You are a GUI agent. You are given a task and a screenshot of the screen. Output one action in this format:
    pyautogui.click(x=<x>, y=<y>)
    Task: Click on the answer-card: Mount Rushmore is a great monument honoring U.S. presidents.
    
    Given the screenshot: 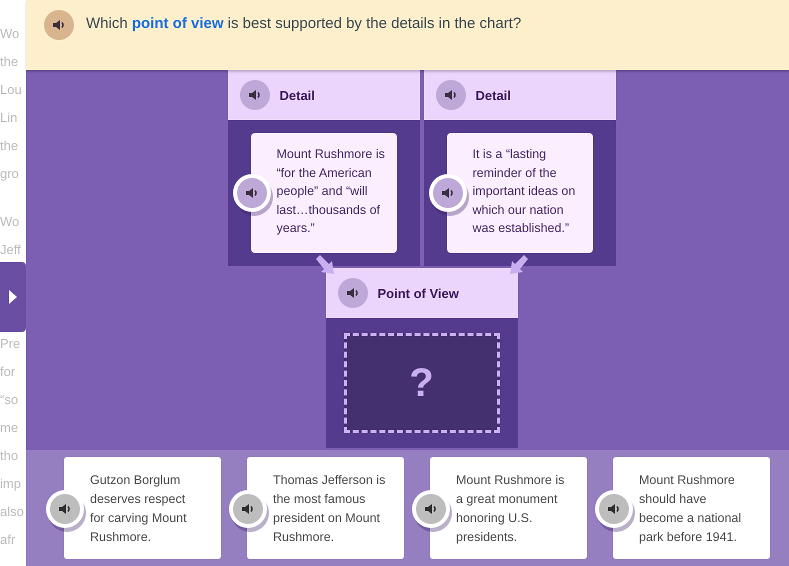 What is the action you would take?
    pyautogui.click(x=508, y=508)
    